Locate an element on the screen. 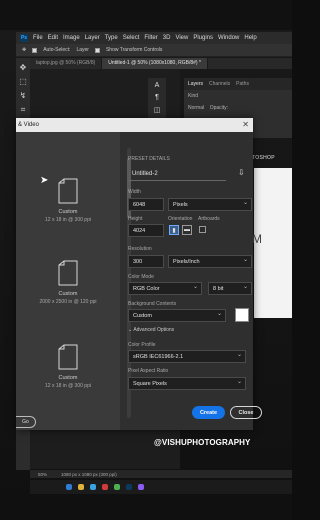 Image resolution: width=320 pixels, height=520 pixels. menu-view: View is located at coordinates (181, 38).